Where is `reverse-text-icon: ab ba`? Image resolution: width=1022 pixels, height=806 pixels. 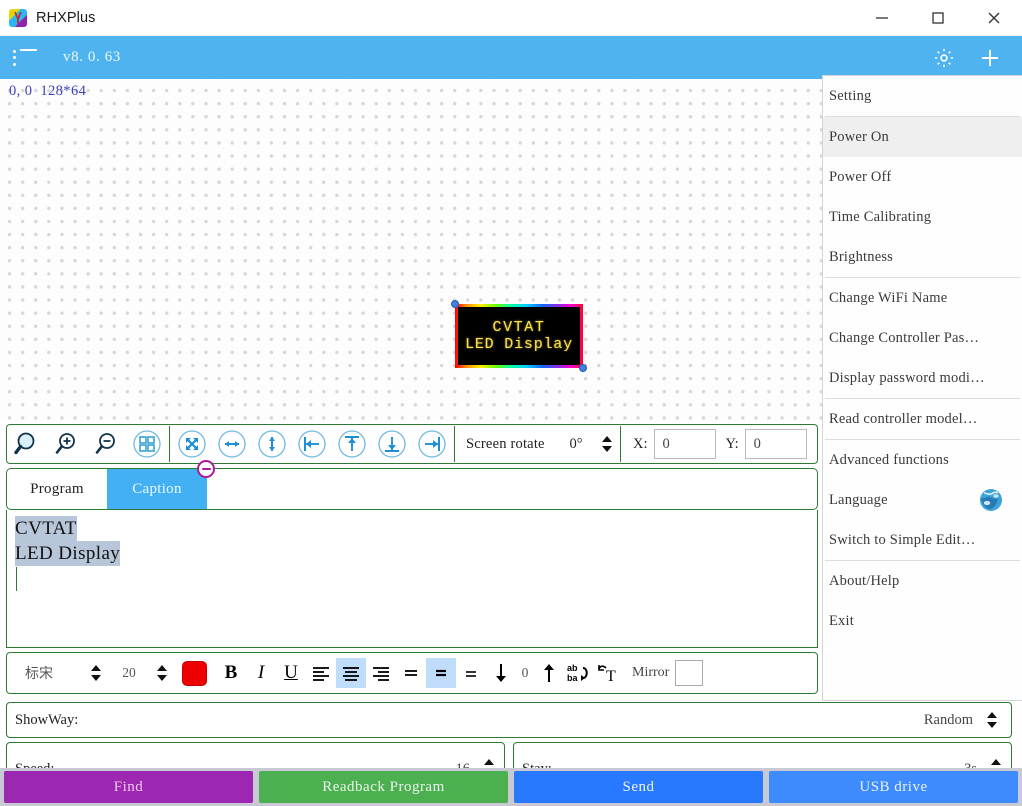 reverse-text-icon: ab ba is located at coordinates (579, 673).